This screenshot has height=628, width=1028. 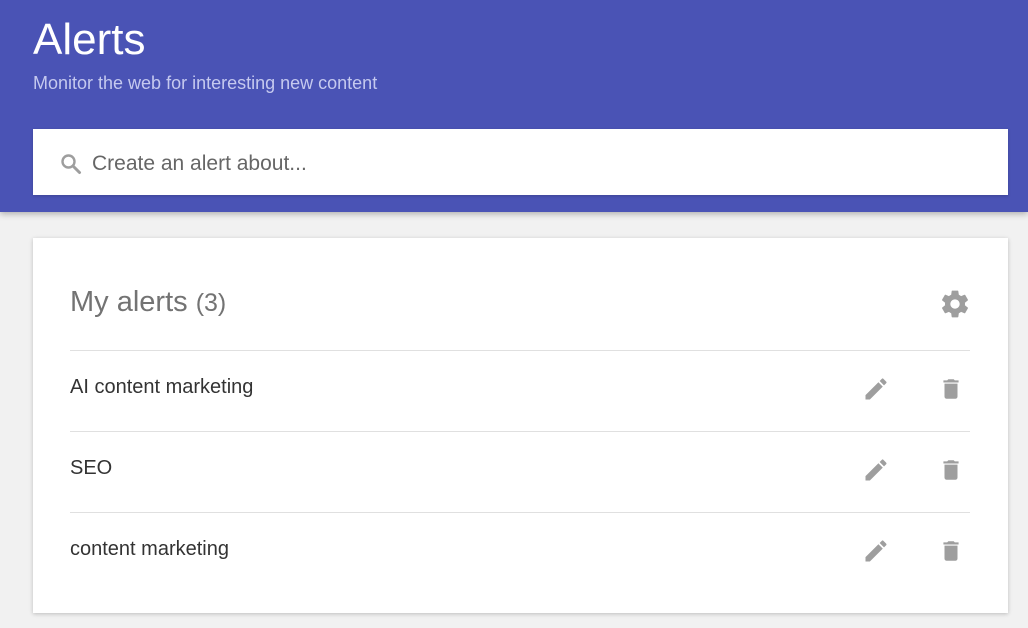 What do you see at coordinates (520, 390) in the screenshot?
I see `alert-row: AI content marketing` at bounding box center [520, 390].